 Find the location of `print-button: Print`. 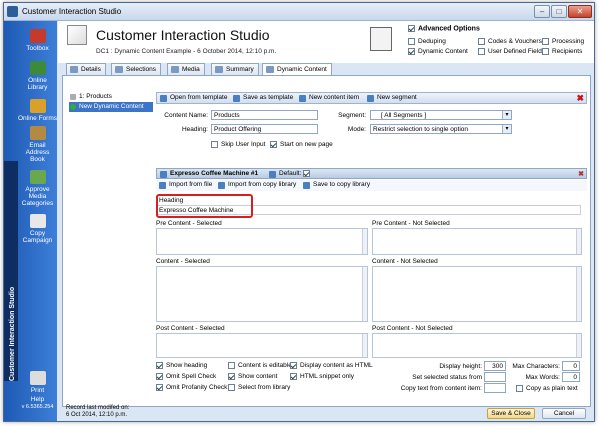

print-button: Print is located at coordinates (37, 382).